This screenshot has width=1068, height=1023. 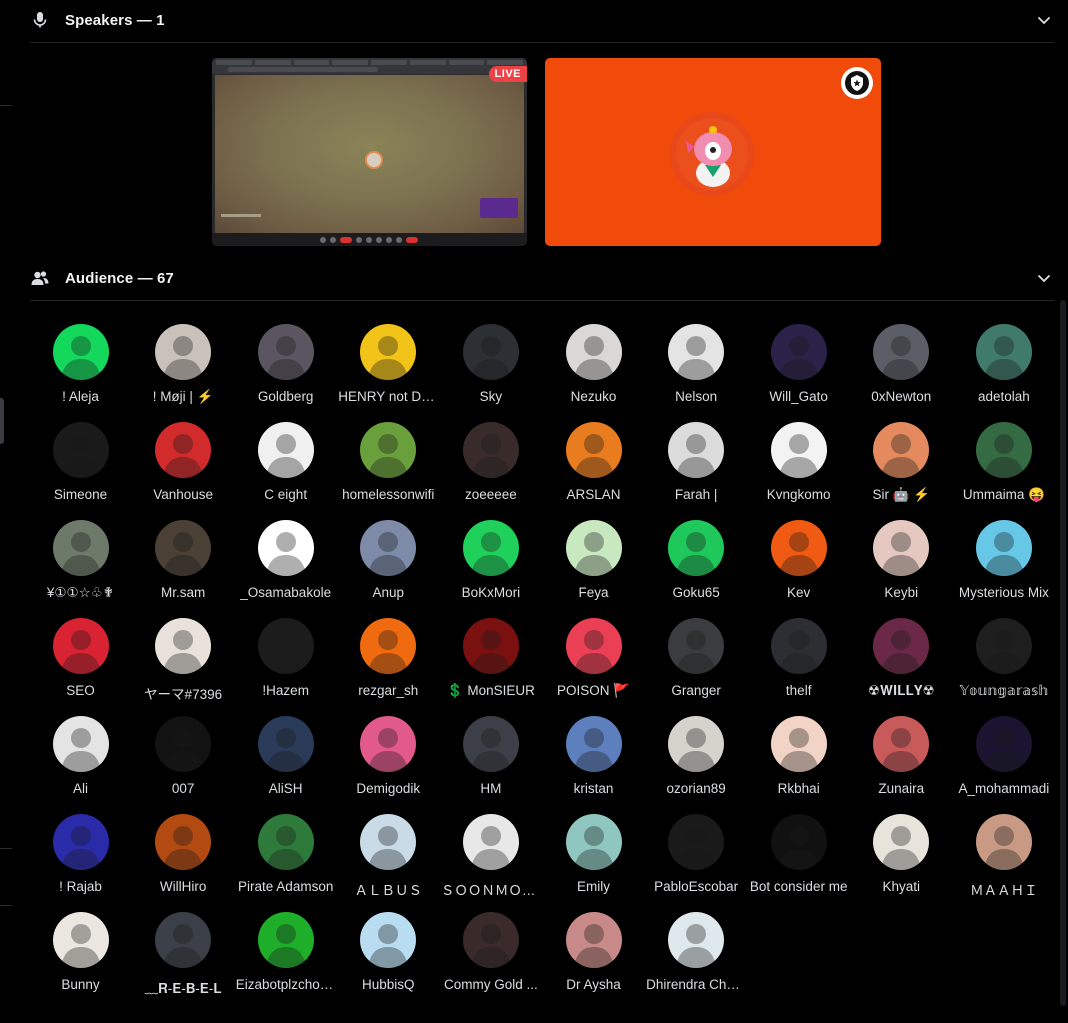 What do you see at coordinates (1044, 278) in the screenshot?
I see `collapse-audience-chevron-icon` at bounding box center [1044, 278].